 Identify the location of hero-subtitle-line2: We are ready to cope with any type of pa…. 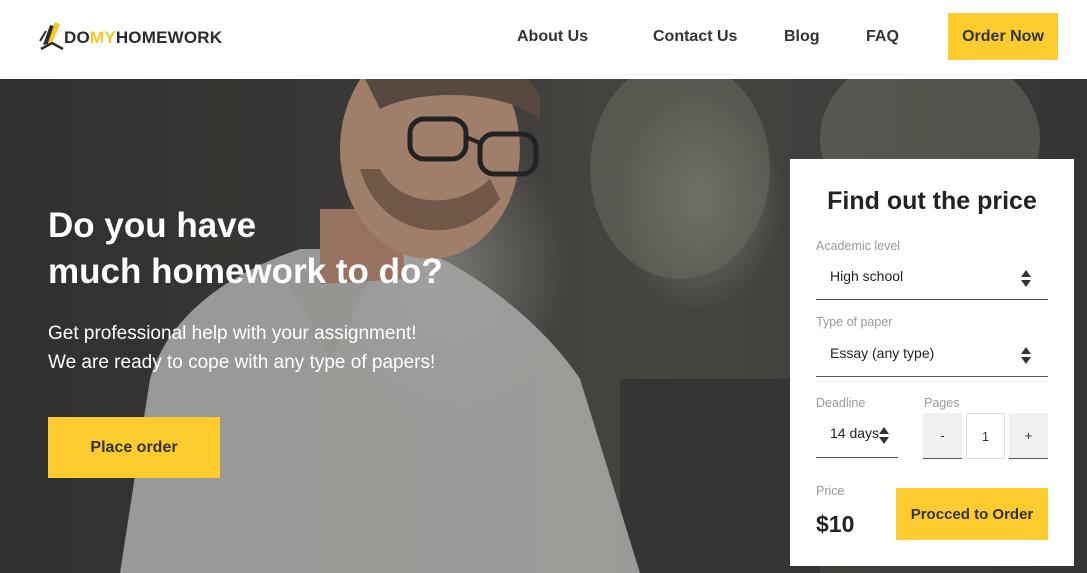
(242, 362).